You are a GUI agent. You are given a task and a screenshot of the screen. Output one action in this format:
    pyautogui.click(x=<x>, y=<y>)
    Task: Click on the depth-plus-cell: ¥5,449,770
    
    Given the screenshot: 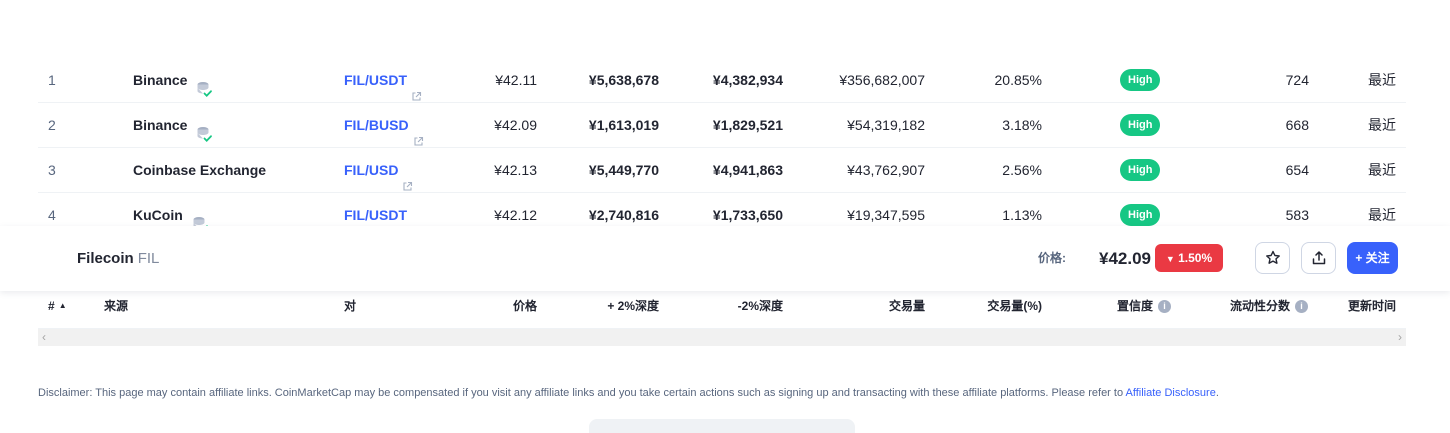 What is the action you would take?
    pyautogui.click(x=623, y=170)
    